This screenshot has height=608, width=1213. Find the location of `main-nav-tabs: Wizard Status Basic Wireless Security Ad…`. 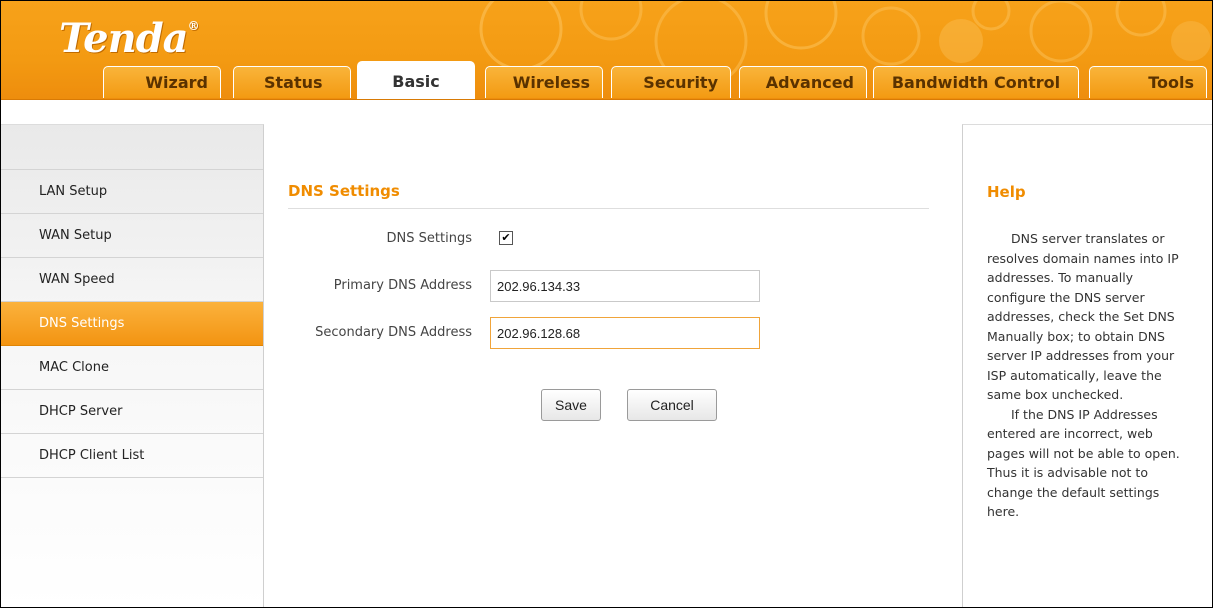

main-nav-tabs: Wizard Status Basic Wireless Security Ad… is located at coordinates (606, 80).